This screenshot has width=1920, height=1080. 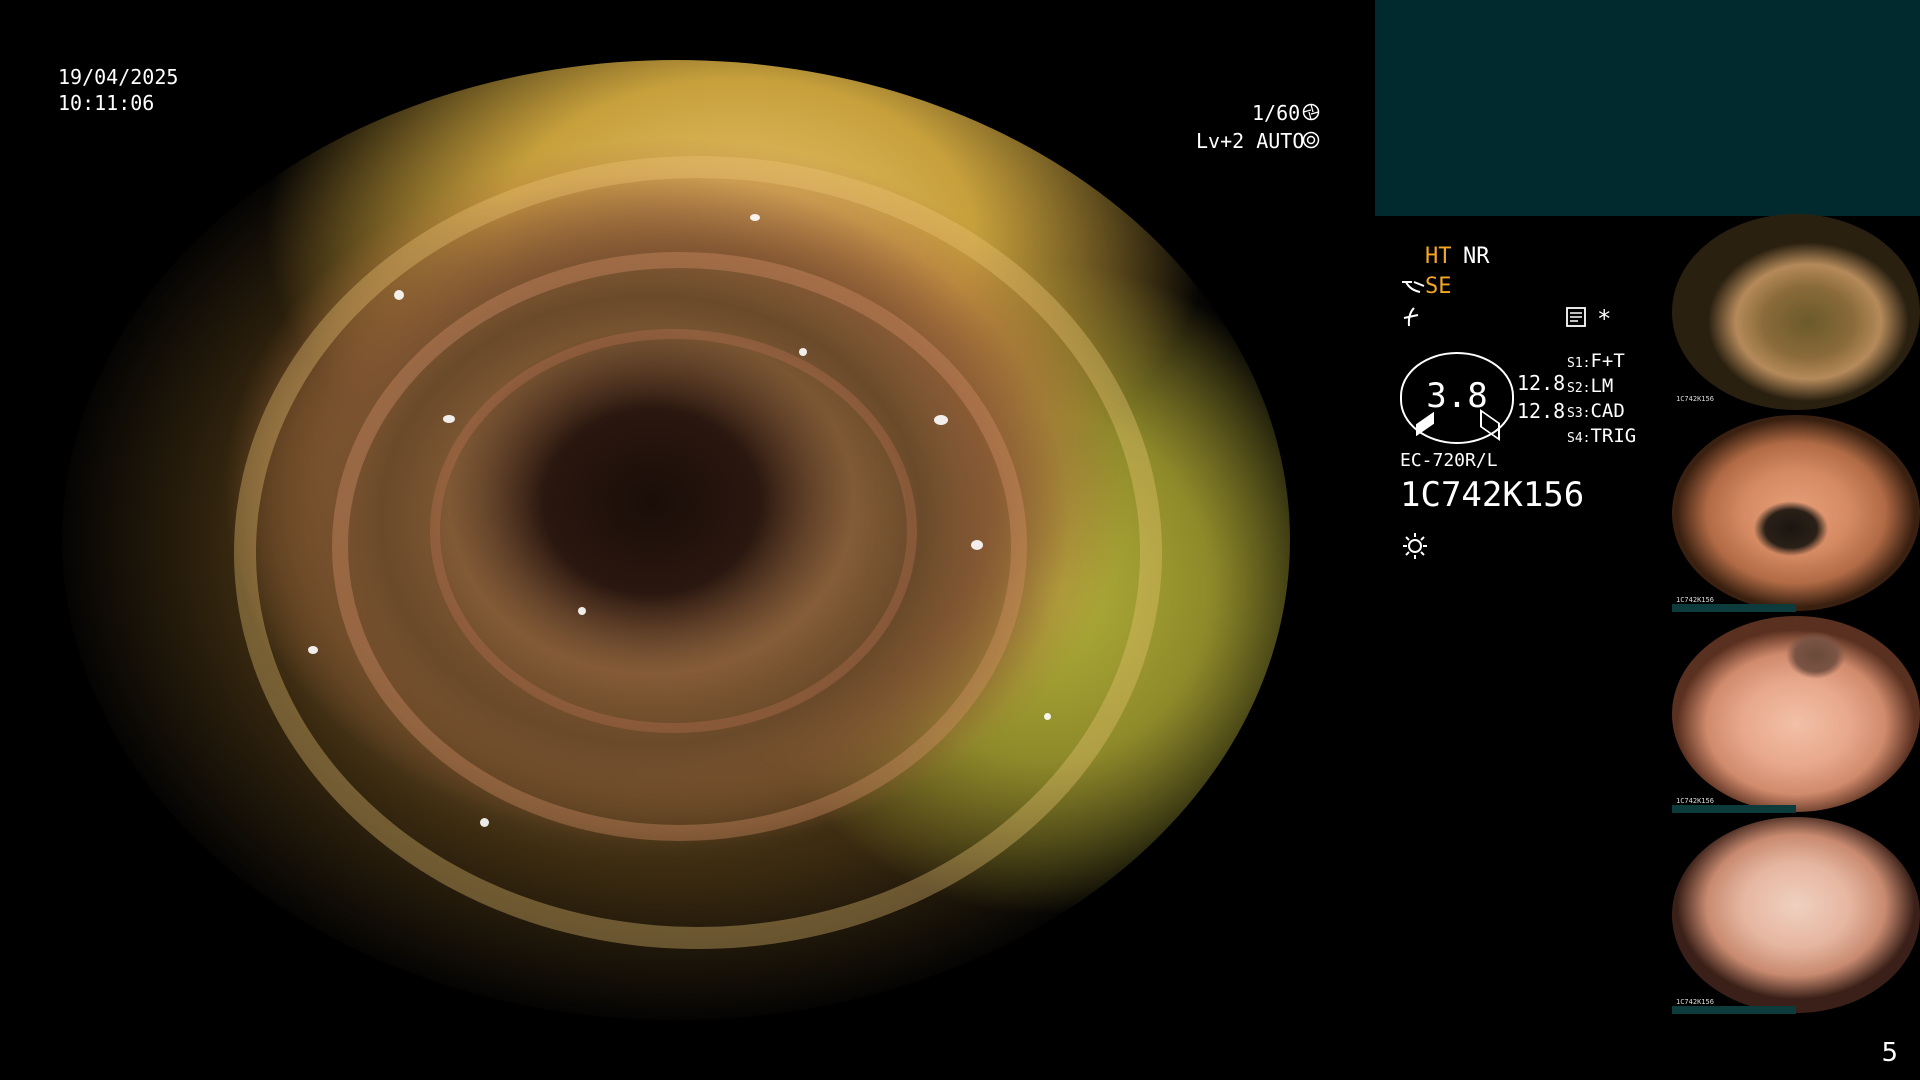 I want to click on report-icon, so click(x=1576, y=317).